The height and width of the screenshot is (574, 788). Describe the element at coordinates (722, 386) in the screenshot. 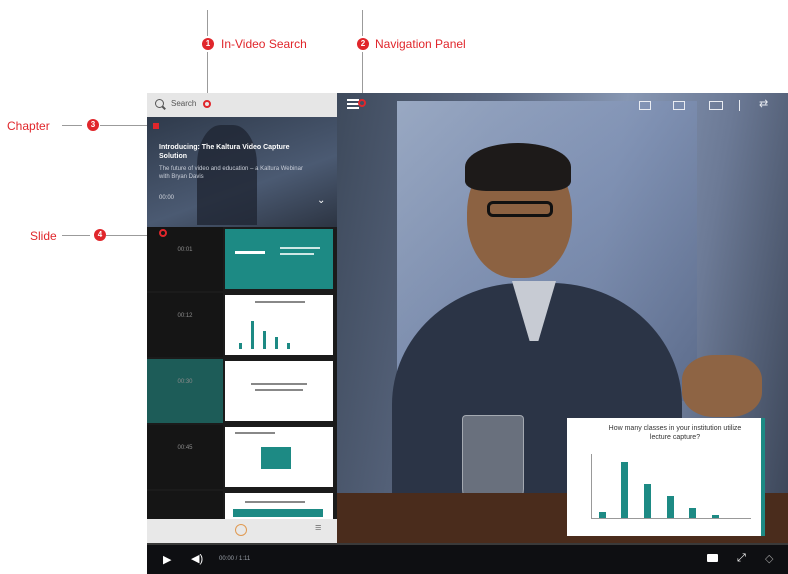

I see `presenter-hand` at that location.